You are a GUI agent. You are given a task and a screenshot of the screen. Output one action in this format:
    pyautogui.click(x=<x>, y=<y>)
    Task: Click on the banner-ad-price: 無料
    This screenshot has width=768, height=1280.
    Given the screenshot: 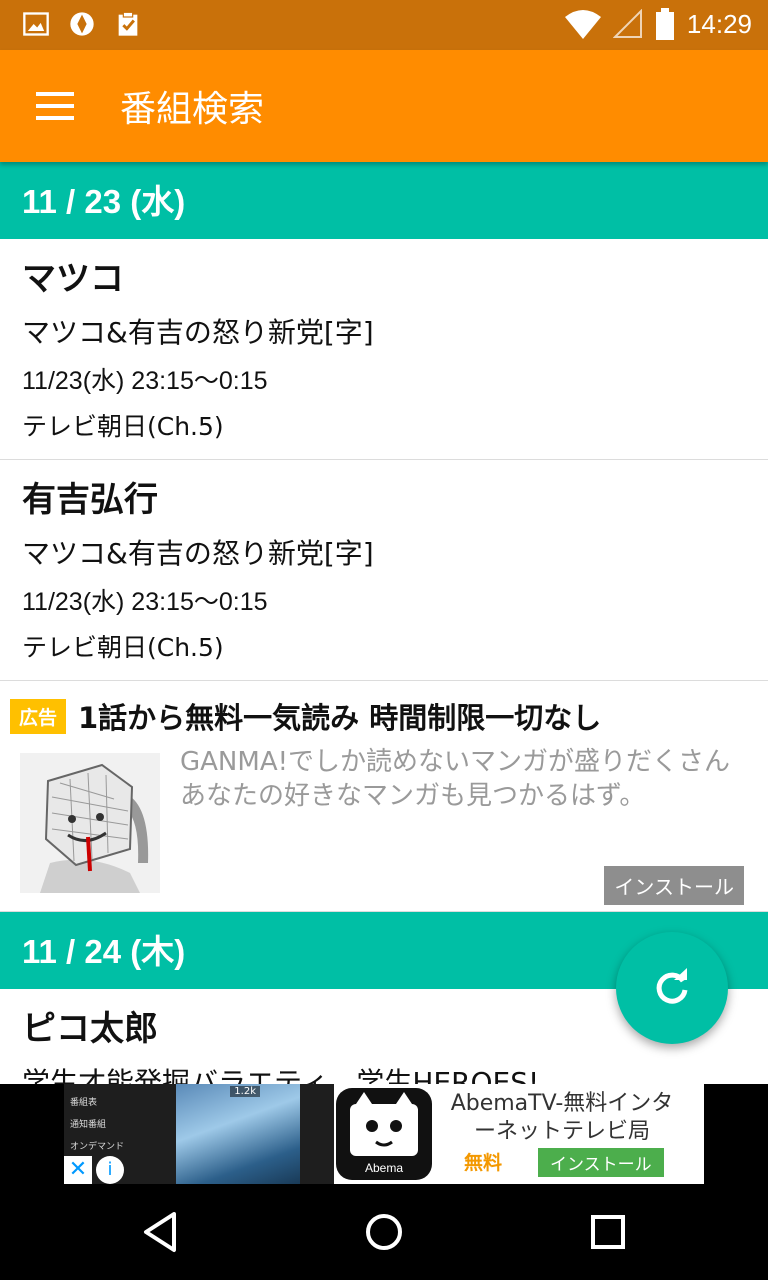 What is the action you would take?
    pyautogui.click(x=483, y=1163)
    